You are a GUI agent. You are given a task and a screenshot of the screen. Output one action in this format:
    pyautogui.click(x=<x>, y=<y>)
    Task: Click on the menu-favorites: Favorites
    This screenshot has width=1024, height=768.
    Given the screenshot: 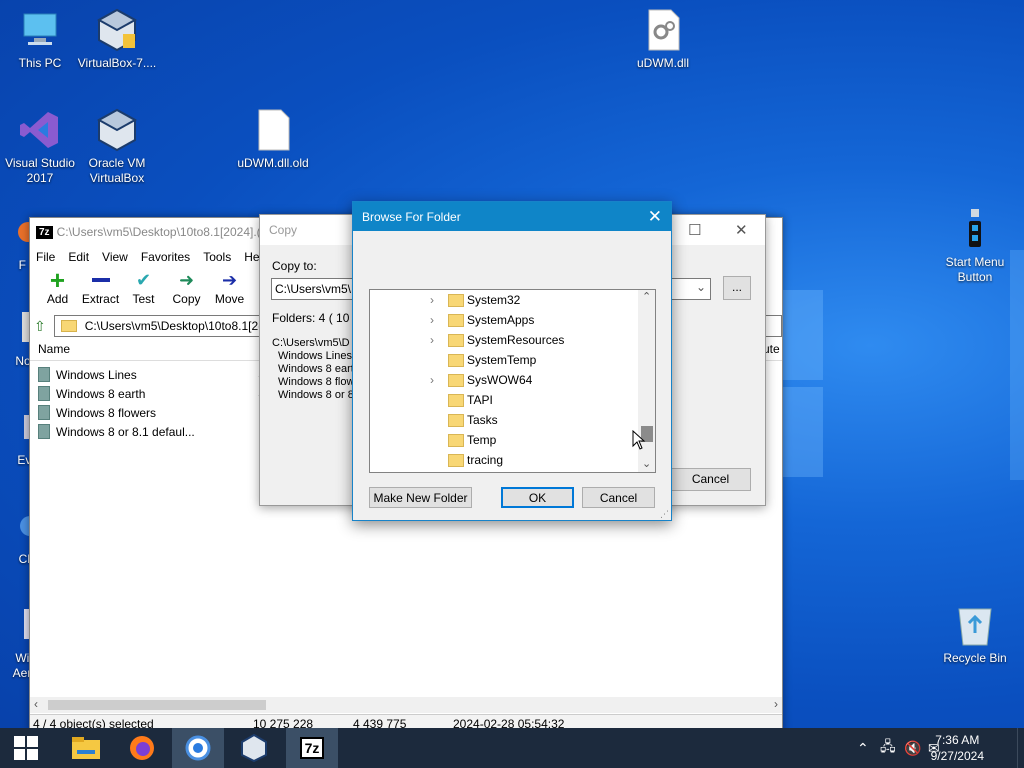 What is the action you would take?
    pyautogui.click(x=165, y=257)
    